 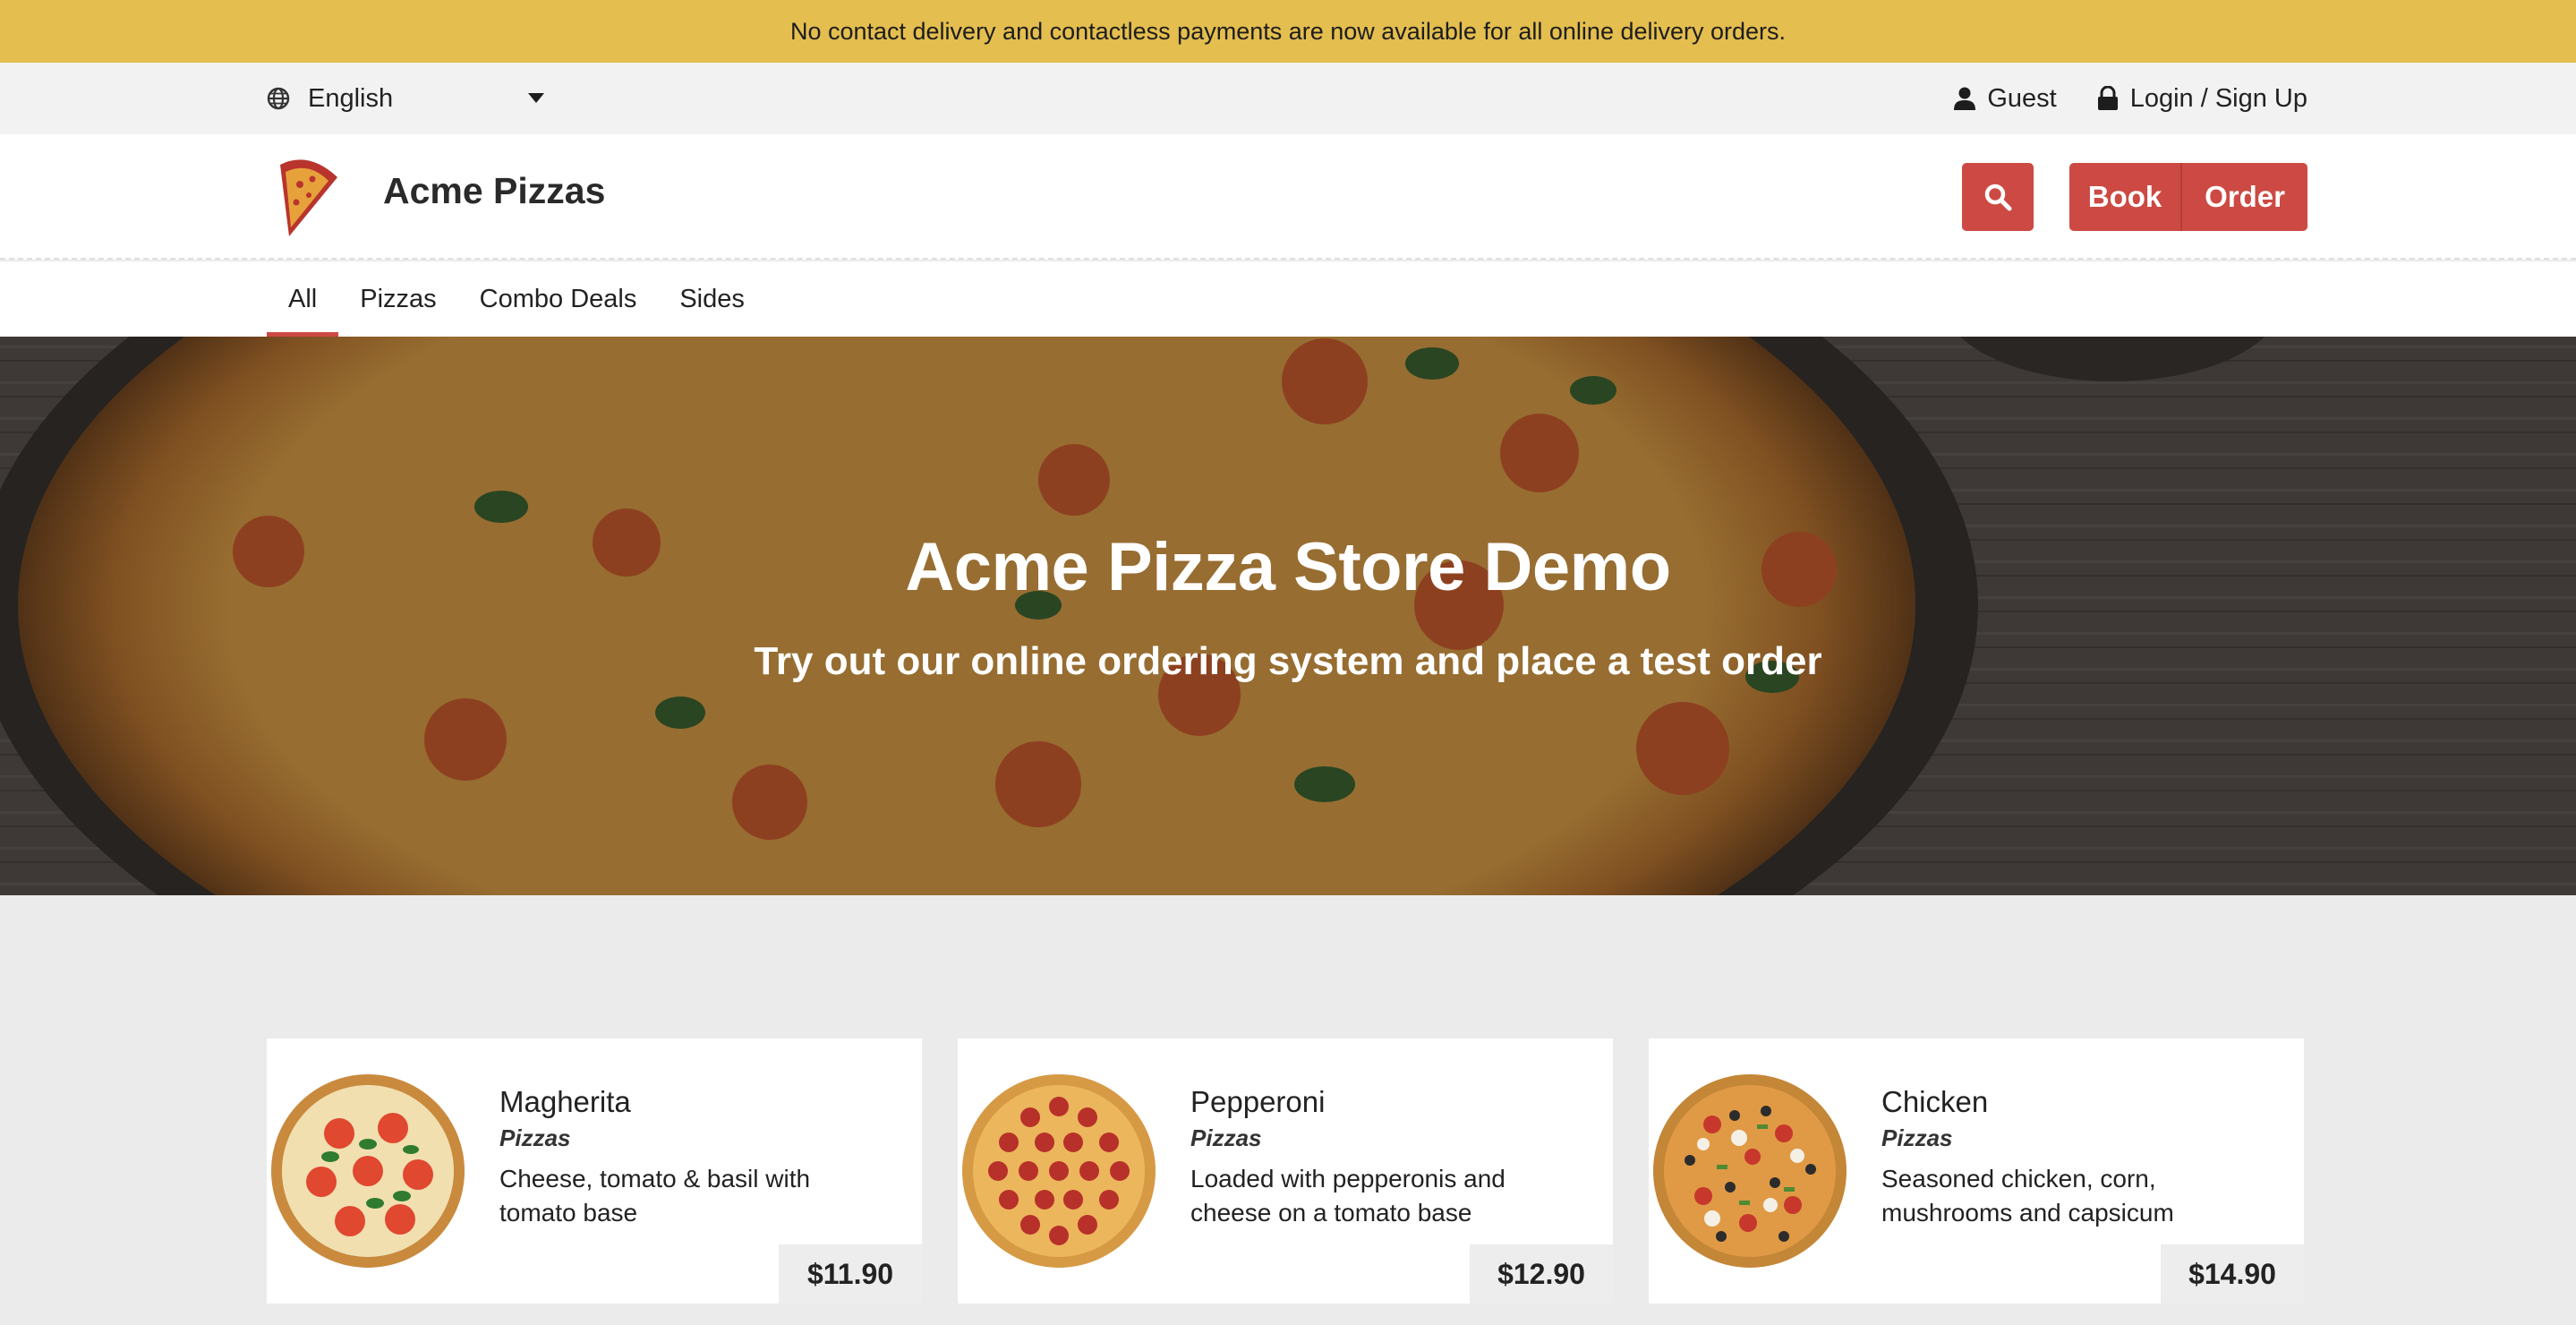 I want to click on order-button: Order, so click(x=2244, y=197).